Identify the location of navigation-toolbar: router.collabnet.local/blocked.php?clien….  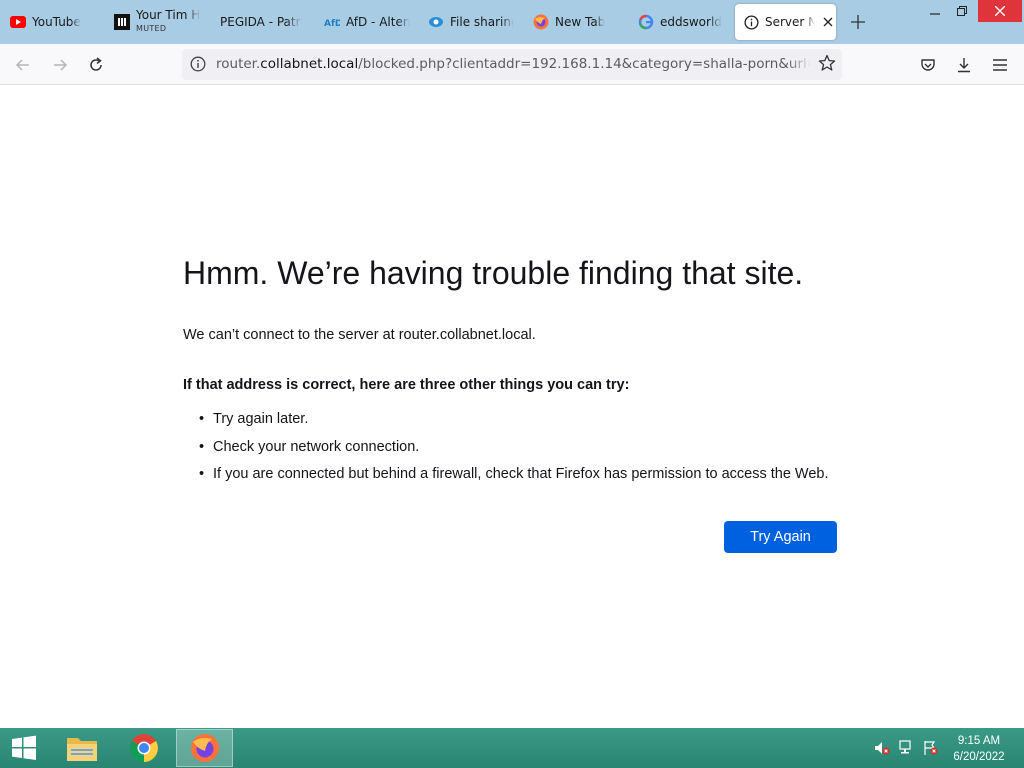
(512, 64).